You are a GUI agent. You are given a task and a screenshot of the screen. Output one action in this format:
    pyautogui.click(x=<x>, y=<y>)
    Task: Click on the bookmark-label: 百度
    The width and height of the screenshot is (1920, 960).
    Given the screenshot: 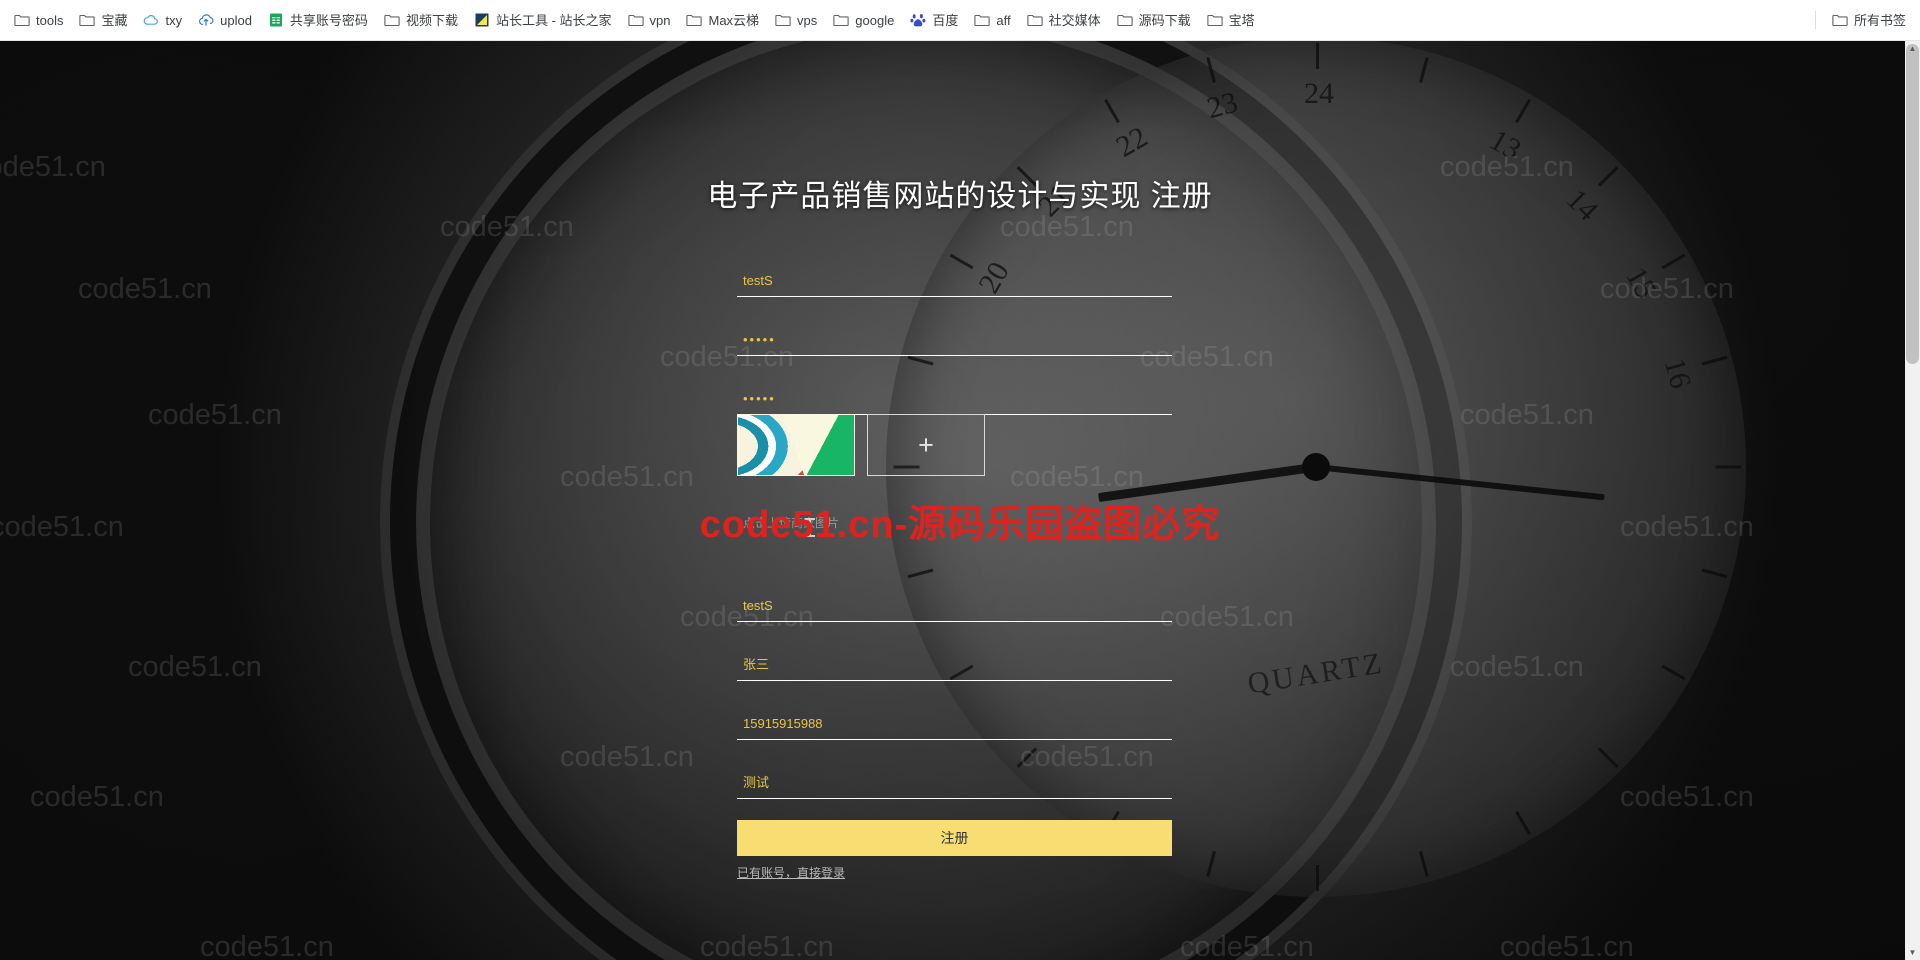 What is the action you would take?
    pyautogui.click(x=945, y=20)
    